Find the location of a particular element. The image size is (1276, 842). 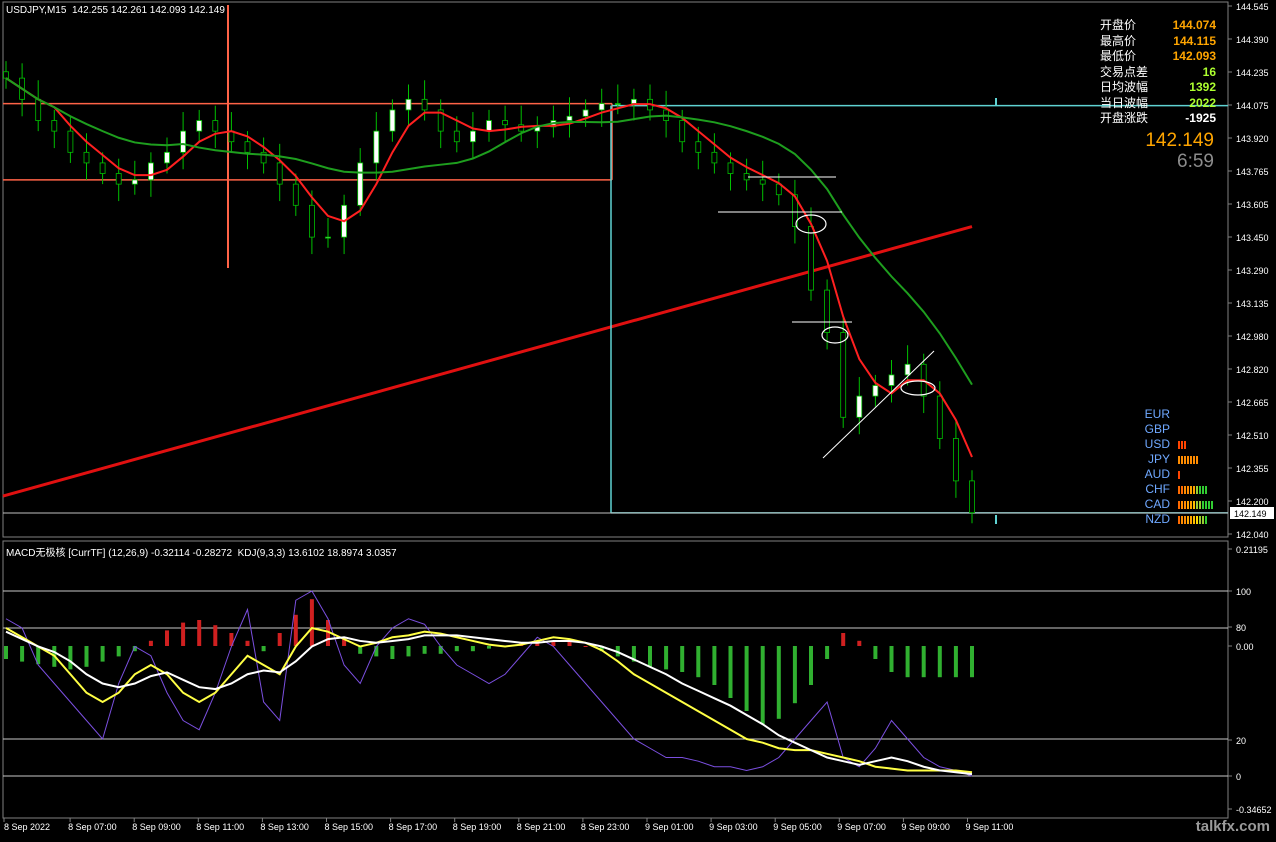

hud-row: 开盘价 144.074 is located at coordinates (1158, 26).